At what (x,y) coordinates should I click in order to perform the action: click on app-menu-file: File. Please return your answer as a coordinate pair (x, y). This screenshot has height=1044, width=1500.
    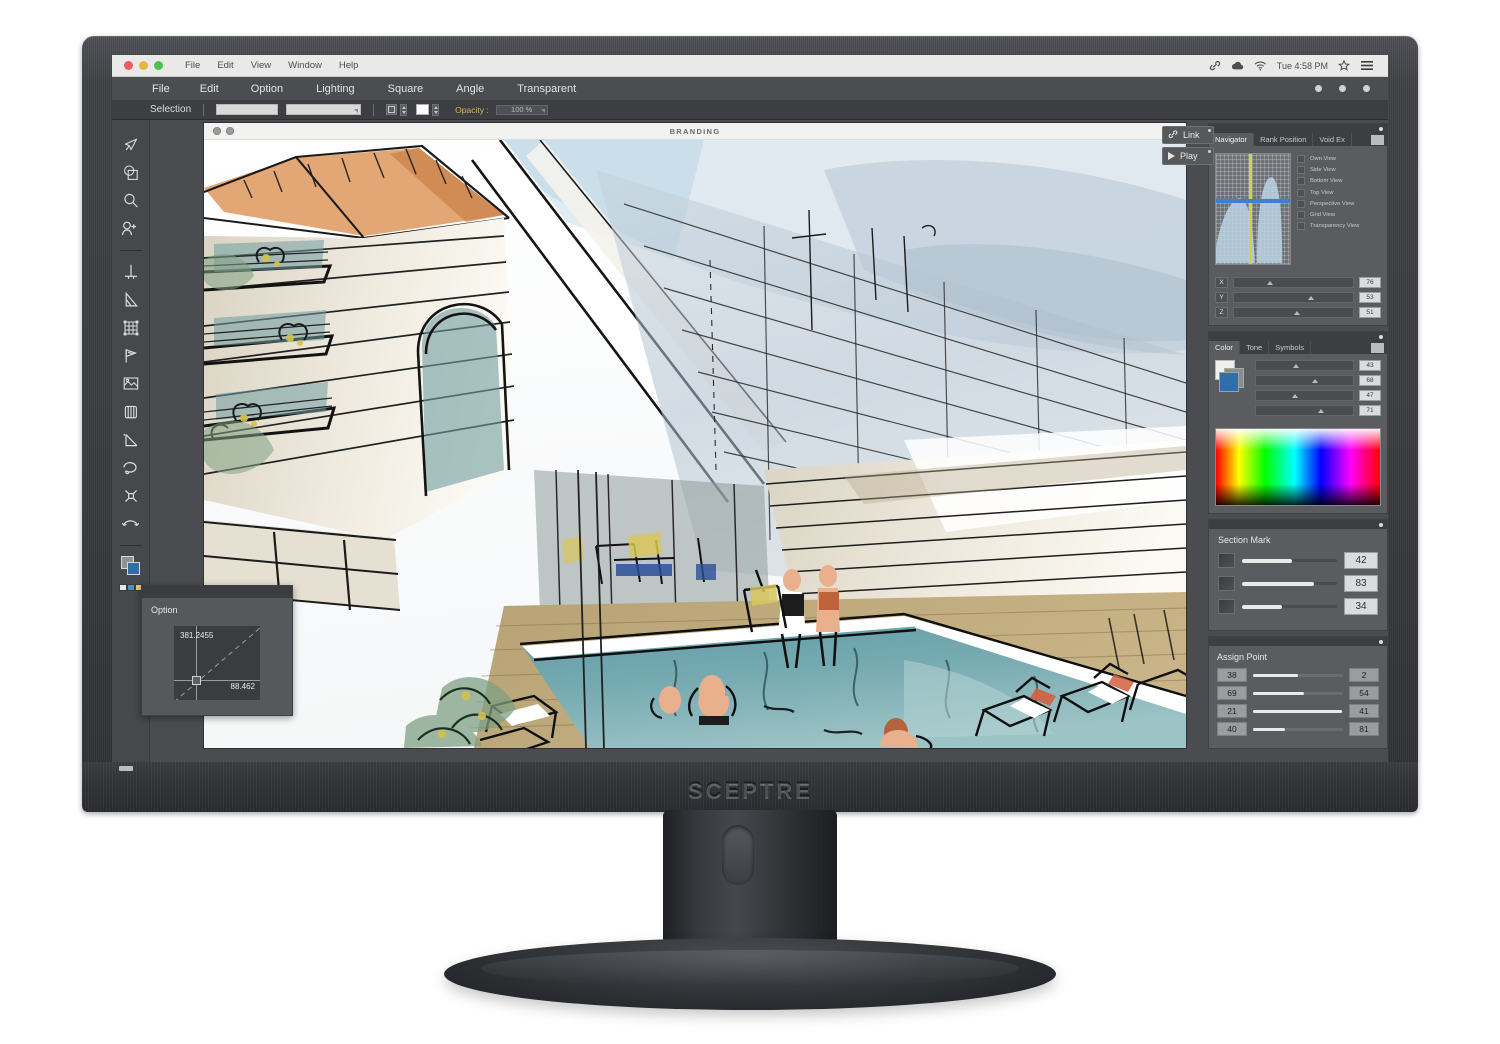
    Looking at the image, I should click on (161, 89).